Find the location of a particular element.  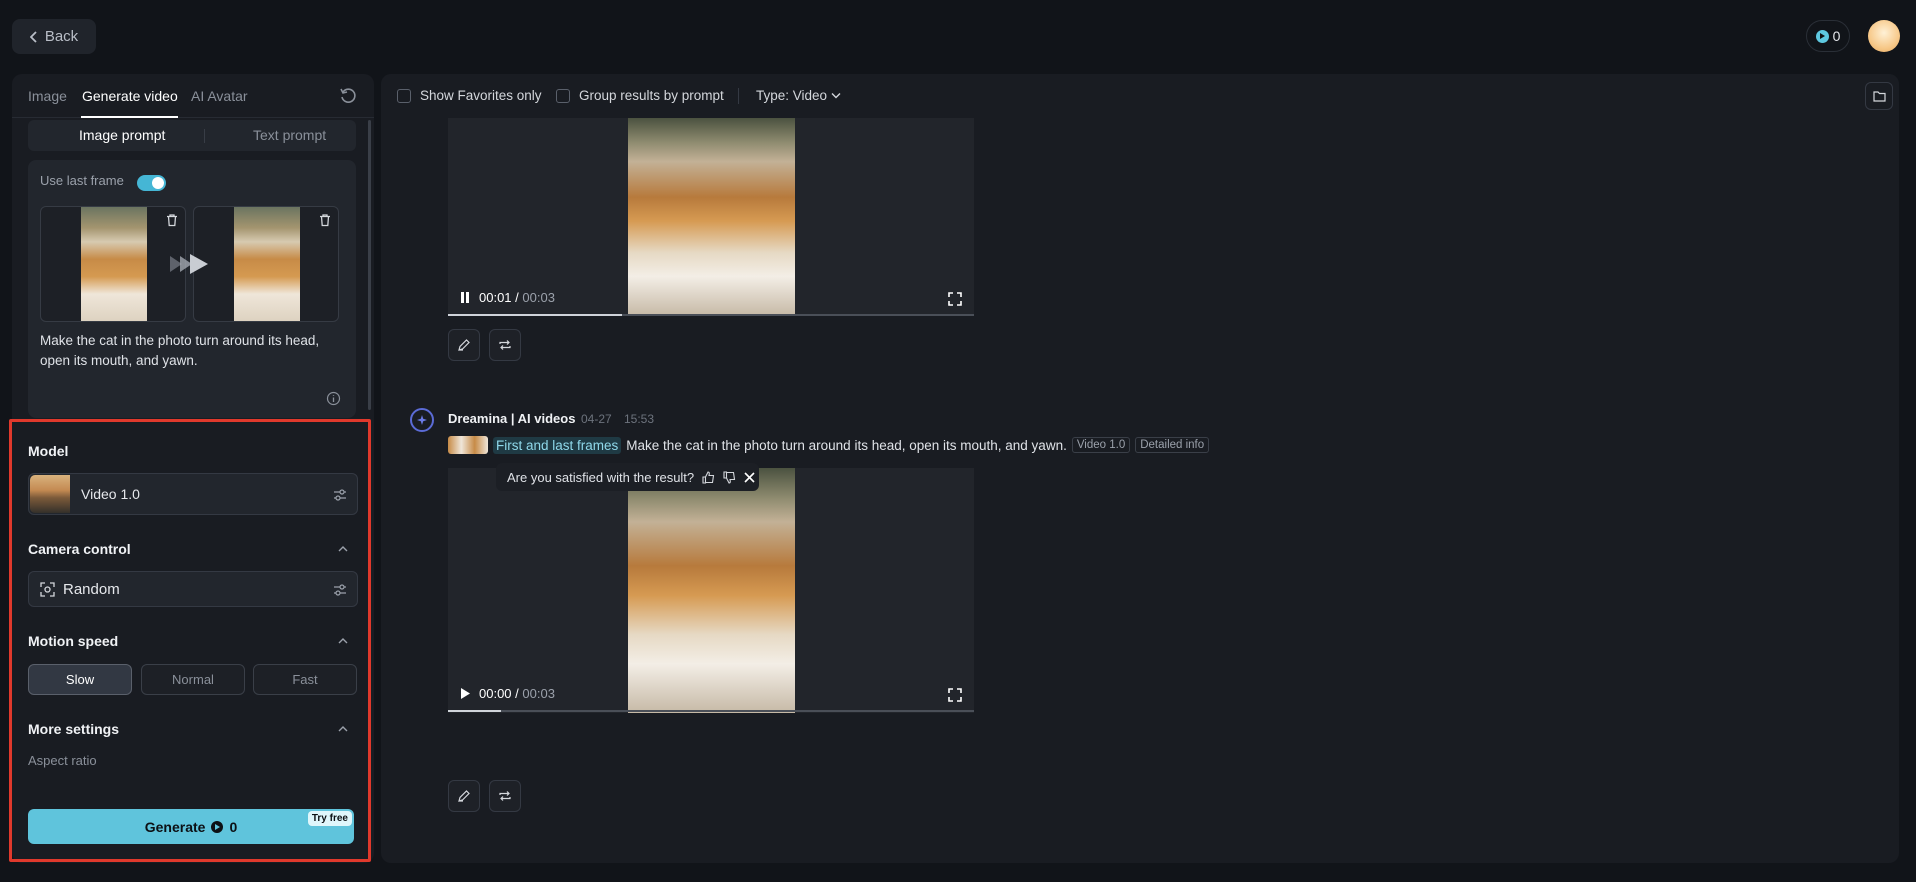

video-player: 00:00 / 00:03 is located at coordinates (711, 590).